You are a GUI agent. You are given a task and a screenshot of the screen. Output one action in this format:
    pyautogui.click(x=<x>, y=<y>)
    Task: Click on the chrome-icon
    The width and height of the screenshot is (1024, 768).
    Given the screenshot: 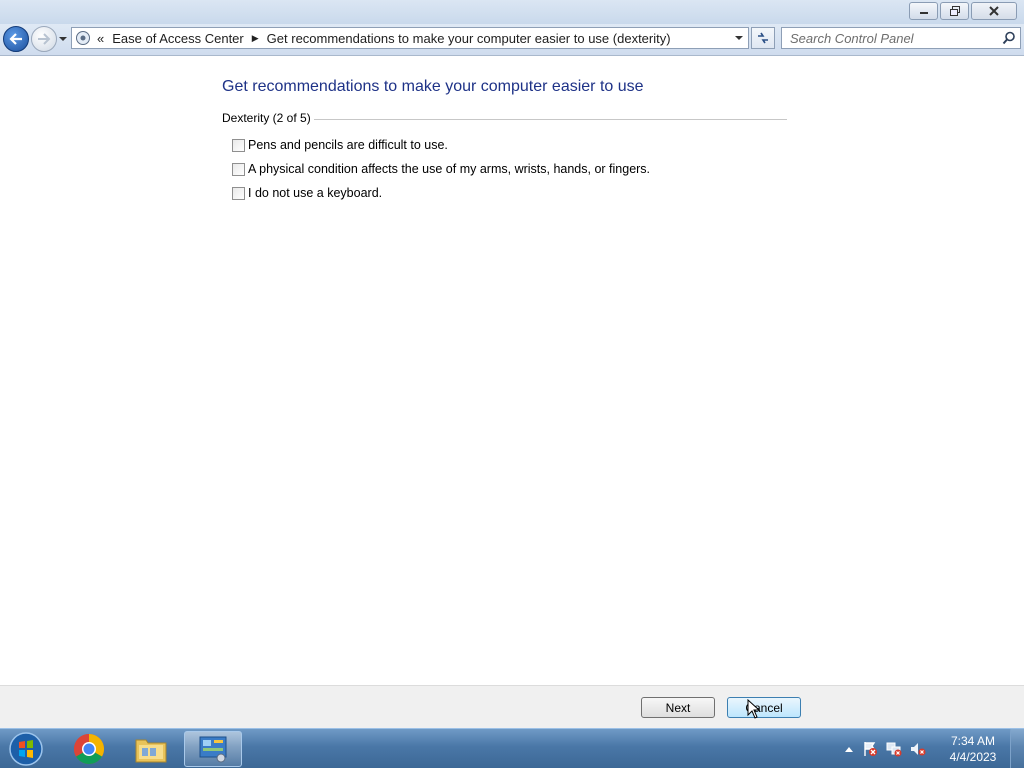 What is the action you would take?
    pyautogui.click(x=89, y=749)
    